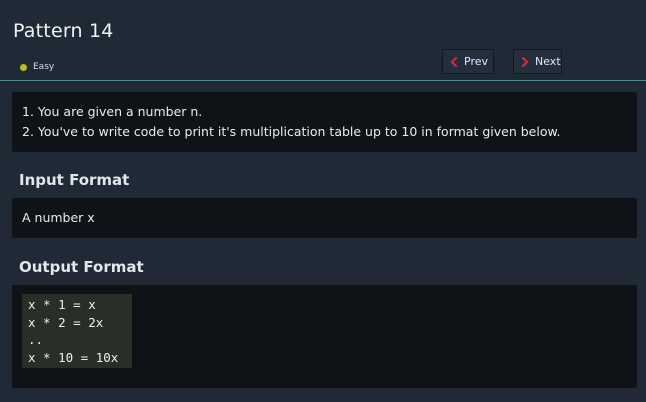  I want to click on chevron-left-icon, so click(454, 61).